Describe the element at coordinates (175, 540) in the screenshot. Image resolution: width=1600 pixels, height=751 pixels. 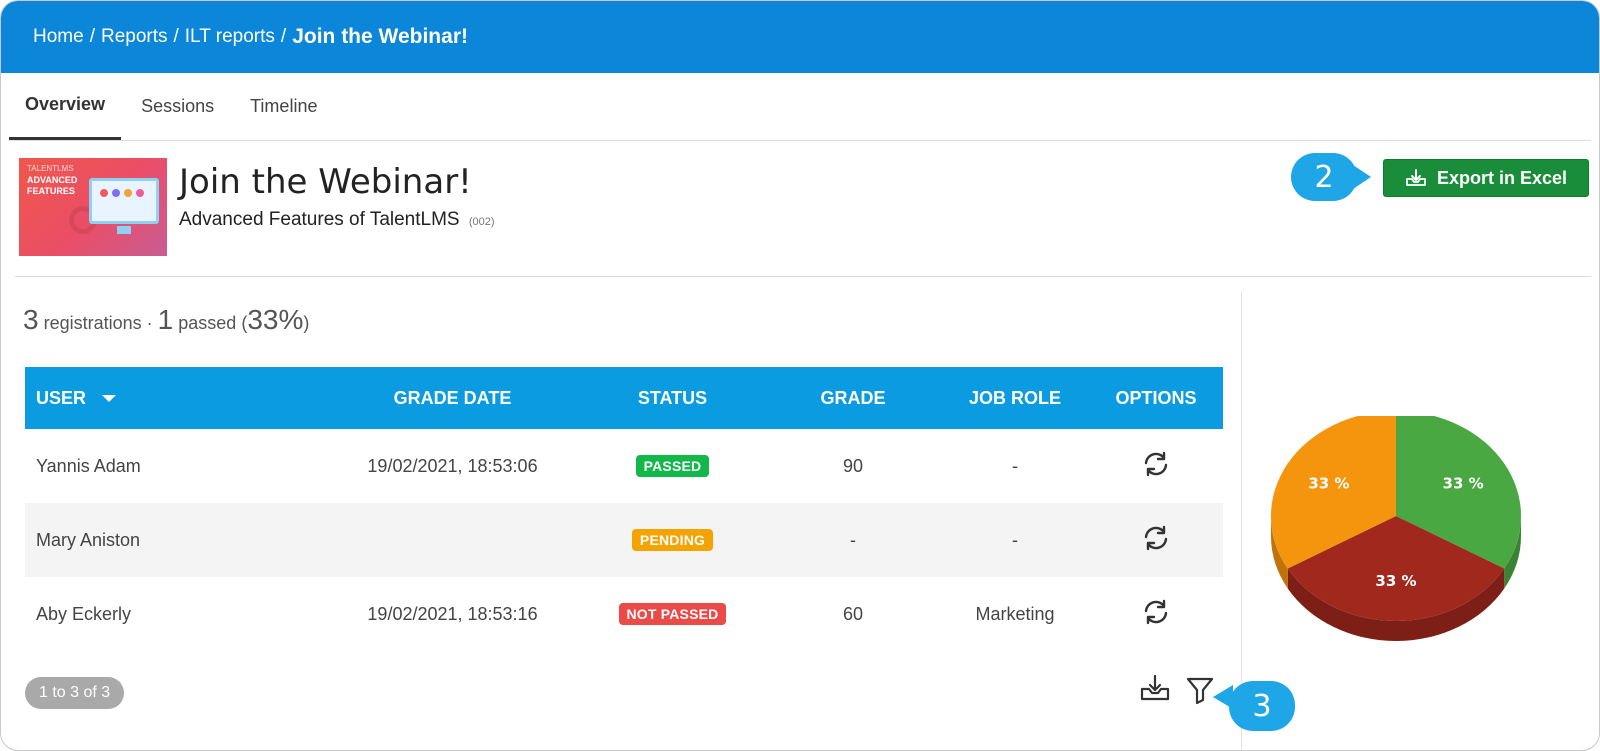
I see `cell-user: Mary Aniston` at that location.